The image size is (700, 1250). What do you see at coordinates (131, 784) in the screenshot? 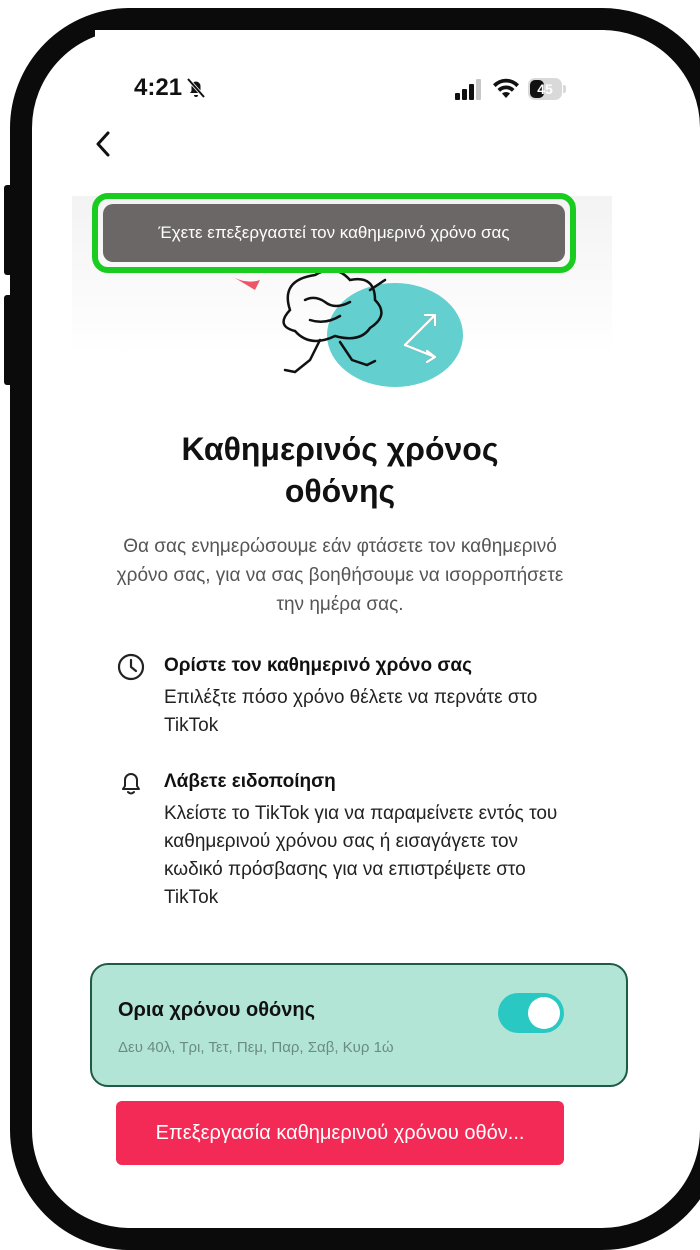
I see `bell-icon` at bounding box center [131, 784].